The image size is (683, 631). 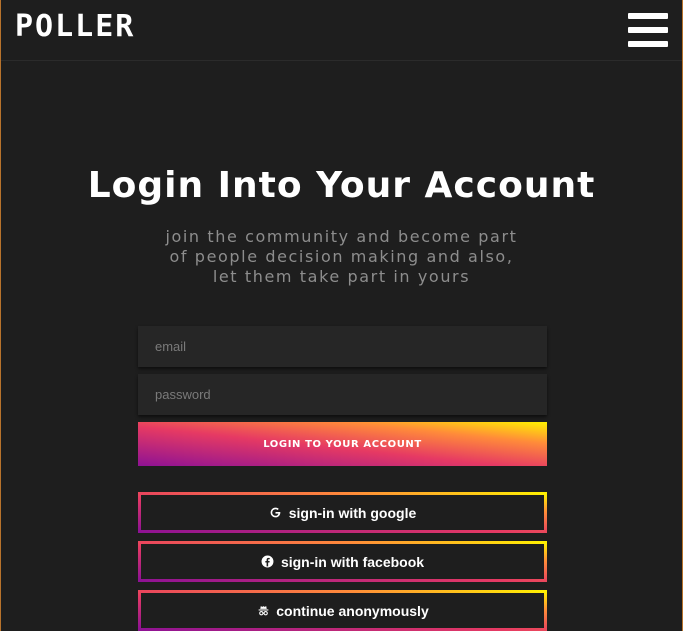 What do you see at coordinates (352, 512) in the screenshot?
I see `google-signin-label: sign-in with google` at bounding box center [352, 512].